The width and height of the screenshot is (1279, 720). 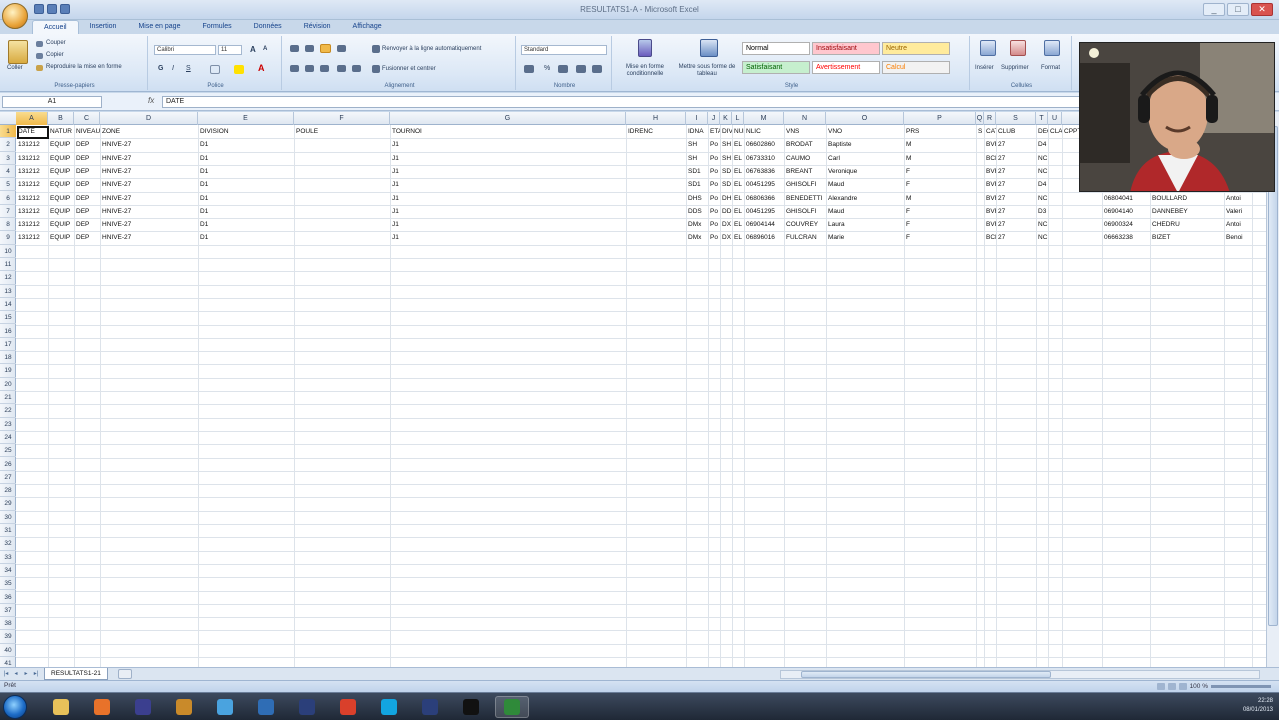 What do you see at coordinates (26, 674) in the screenshot?
I see `next-sheet-button: ▸` at bounding box center [26, 674].